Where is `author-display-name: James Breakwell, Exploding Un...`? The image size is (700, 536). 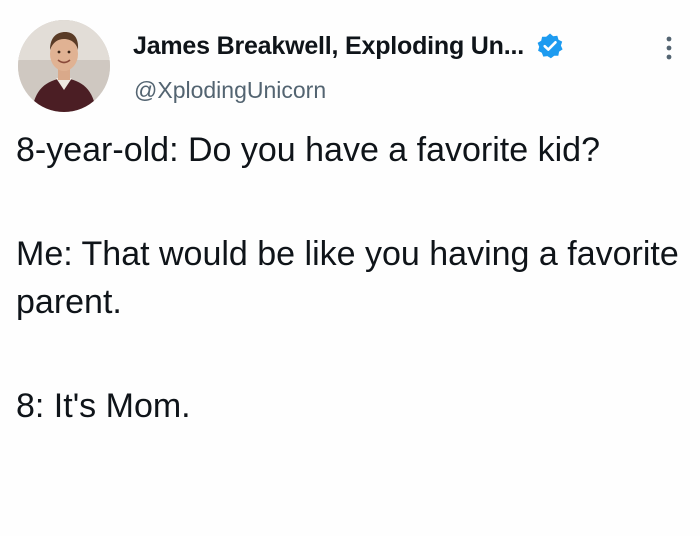
author-display-name: James Breakwell, Exploding Un... is located at coordinates (328, 46).